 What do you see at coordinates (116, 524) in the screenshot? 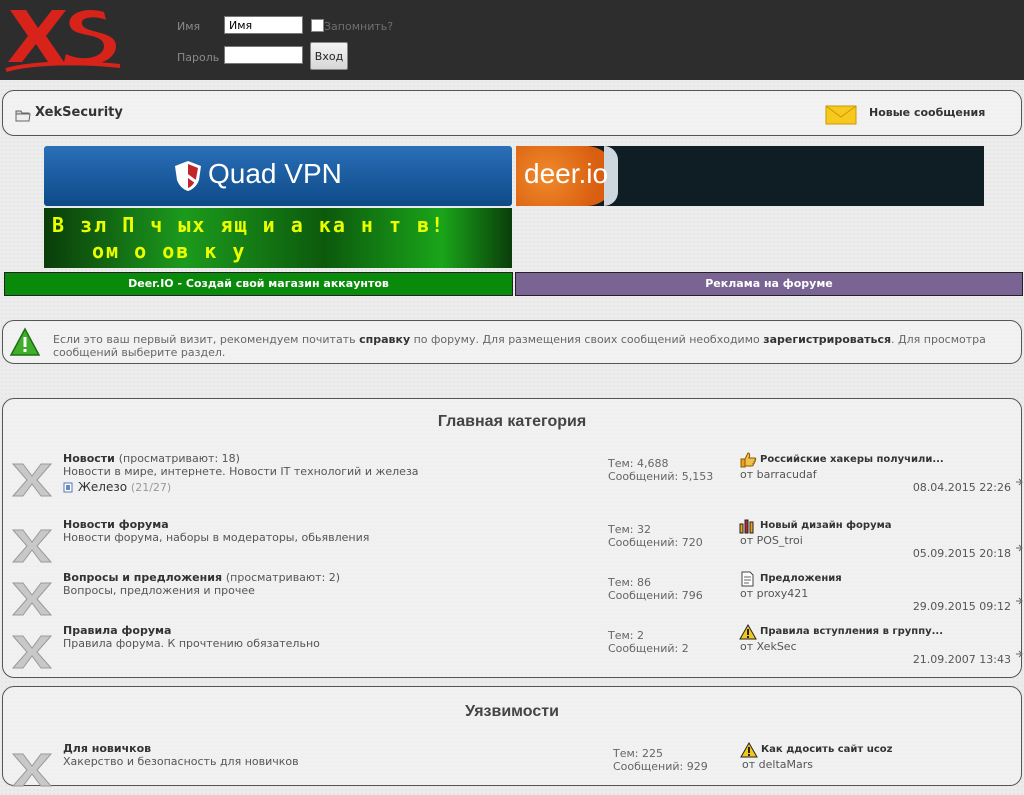
I see `forum-link-forum-news: Новости форума` at bounding box center [116, 524].